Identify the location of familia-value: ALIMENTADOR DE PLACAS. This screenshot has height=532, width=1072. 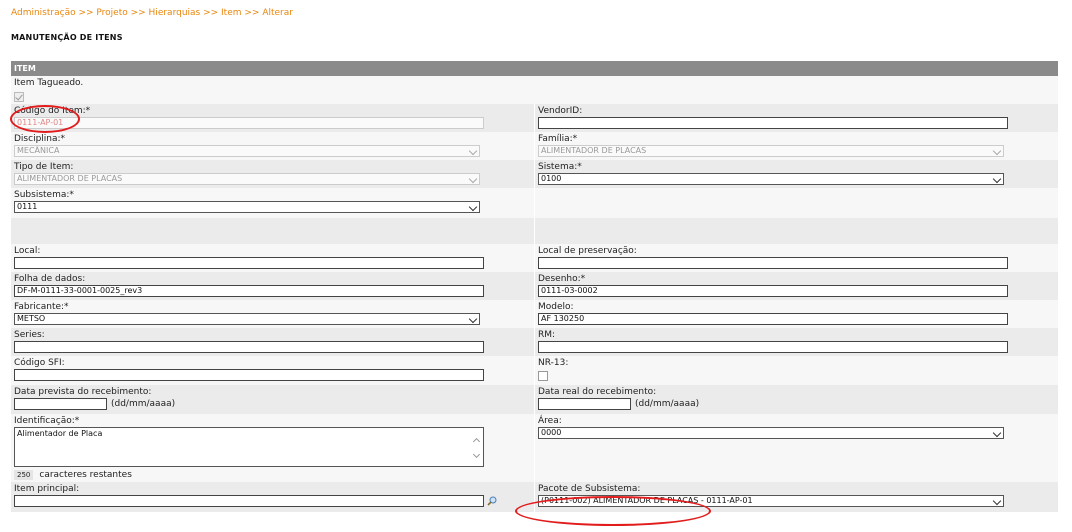
(594, 150).